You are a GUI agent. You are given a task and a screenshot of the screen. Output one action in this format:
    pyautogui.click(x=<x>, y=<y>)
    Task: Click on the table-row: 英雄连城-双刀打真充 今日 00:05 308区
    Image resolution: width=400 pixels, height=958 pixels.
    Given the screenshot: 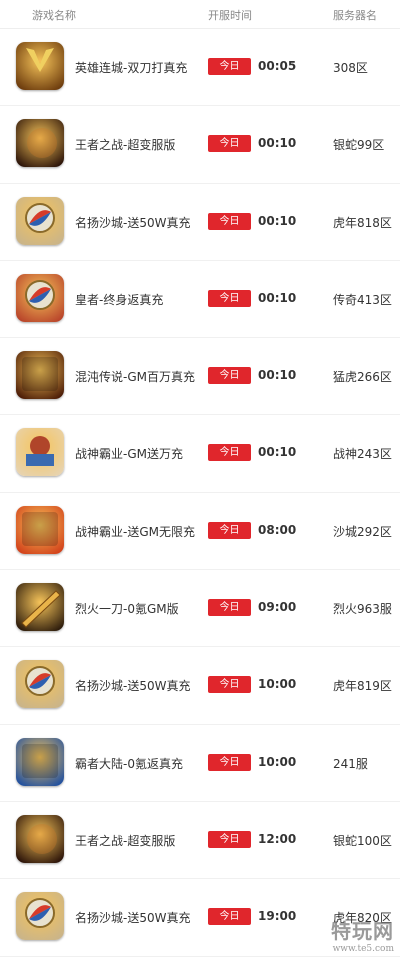 What is the action you would take?
    pyautogui.click(x=200, y=68)
    